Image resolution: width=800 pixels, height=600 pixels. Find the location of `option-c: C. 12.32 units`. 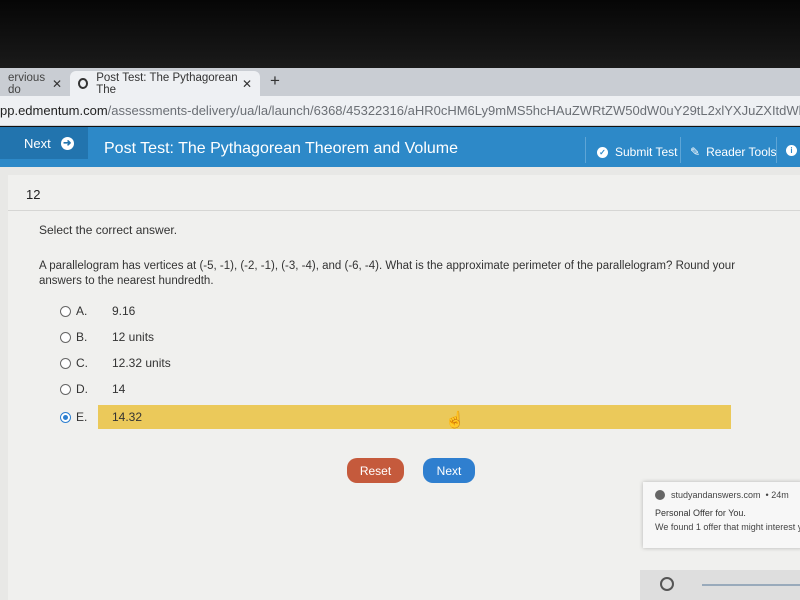

option-c: C. 12.32 units is located at coordinates (115, 363).